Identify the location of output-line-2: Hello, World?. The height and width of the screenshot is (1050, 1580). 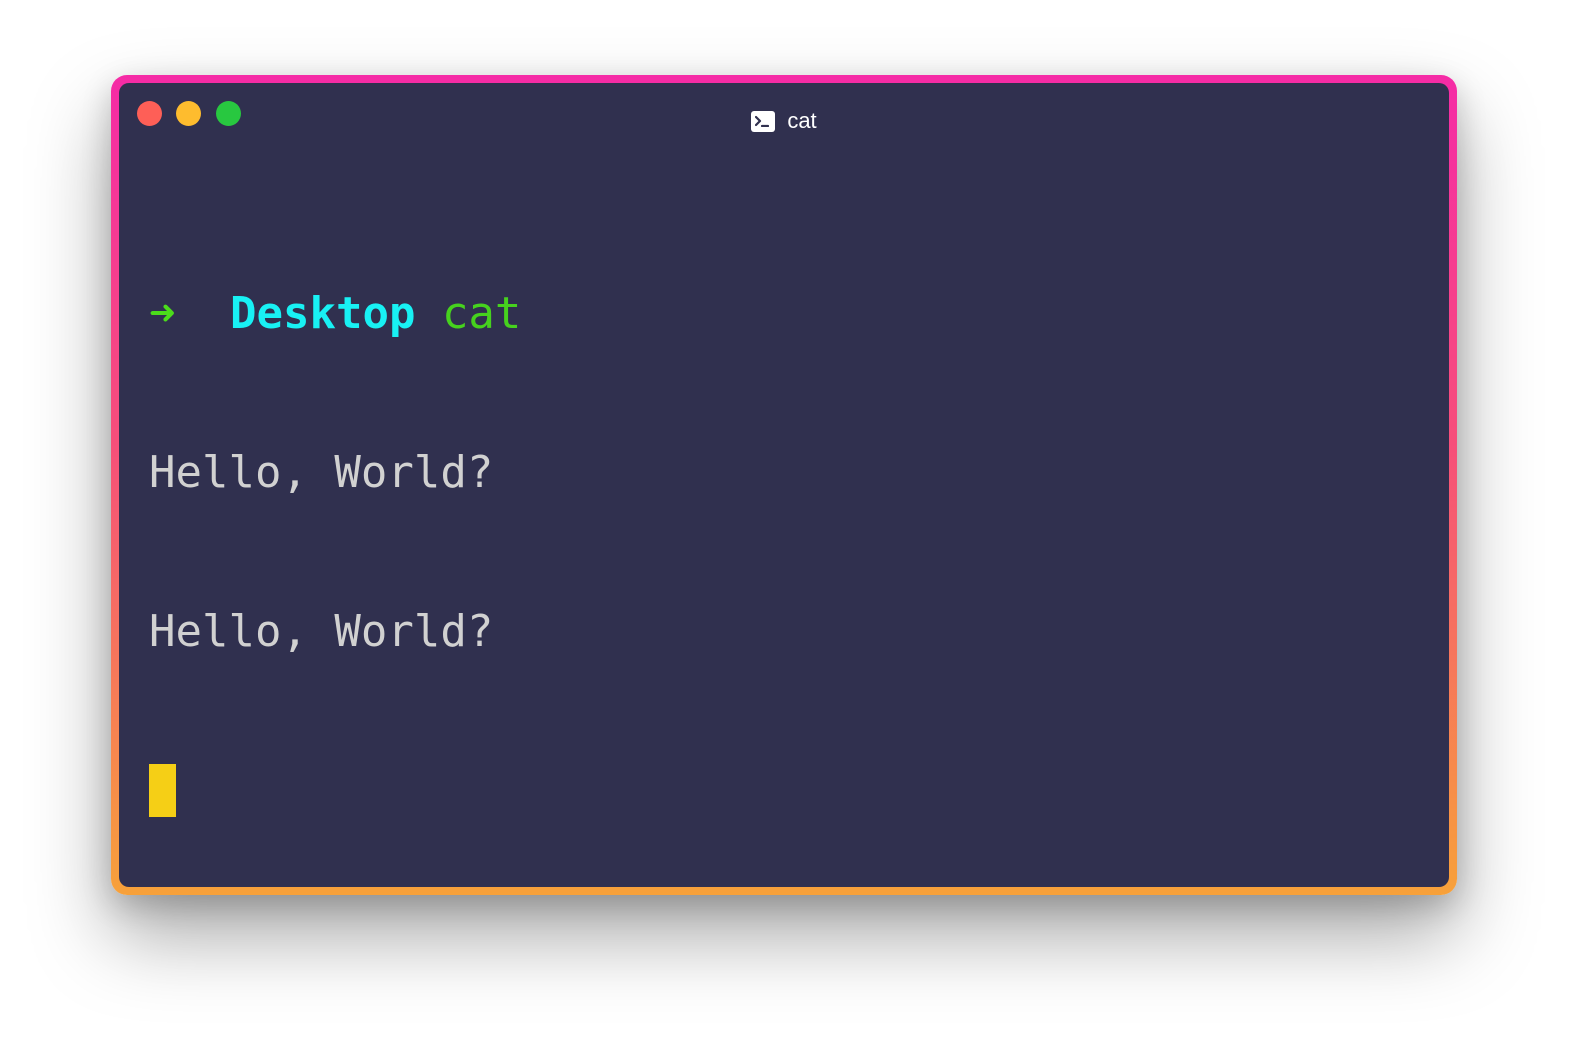
(321, 631).